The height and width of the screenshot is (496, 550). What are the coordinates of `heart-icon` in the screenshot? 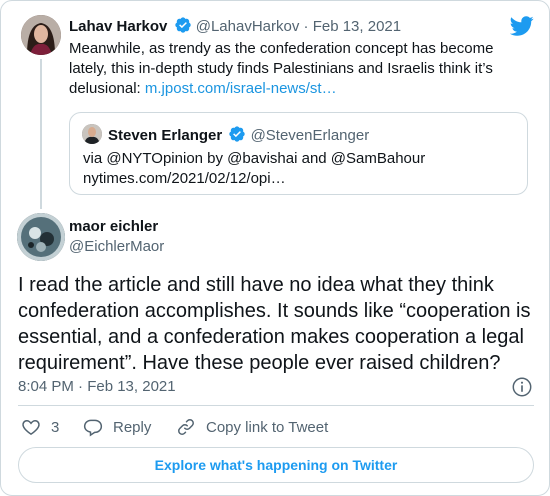 It's located at (31, 427).